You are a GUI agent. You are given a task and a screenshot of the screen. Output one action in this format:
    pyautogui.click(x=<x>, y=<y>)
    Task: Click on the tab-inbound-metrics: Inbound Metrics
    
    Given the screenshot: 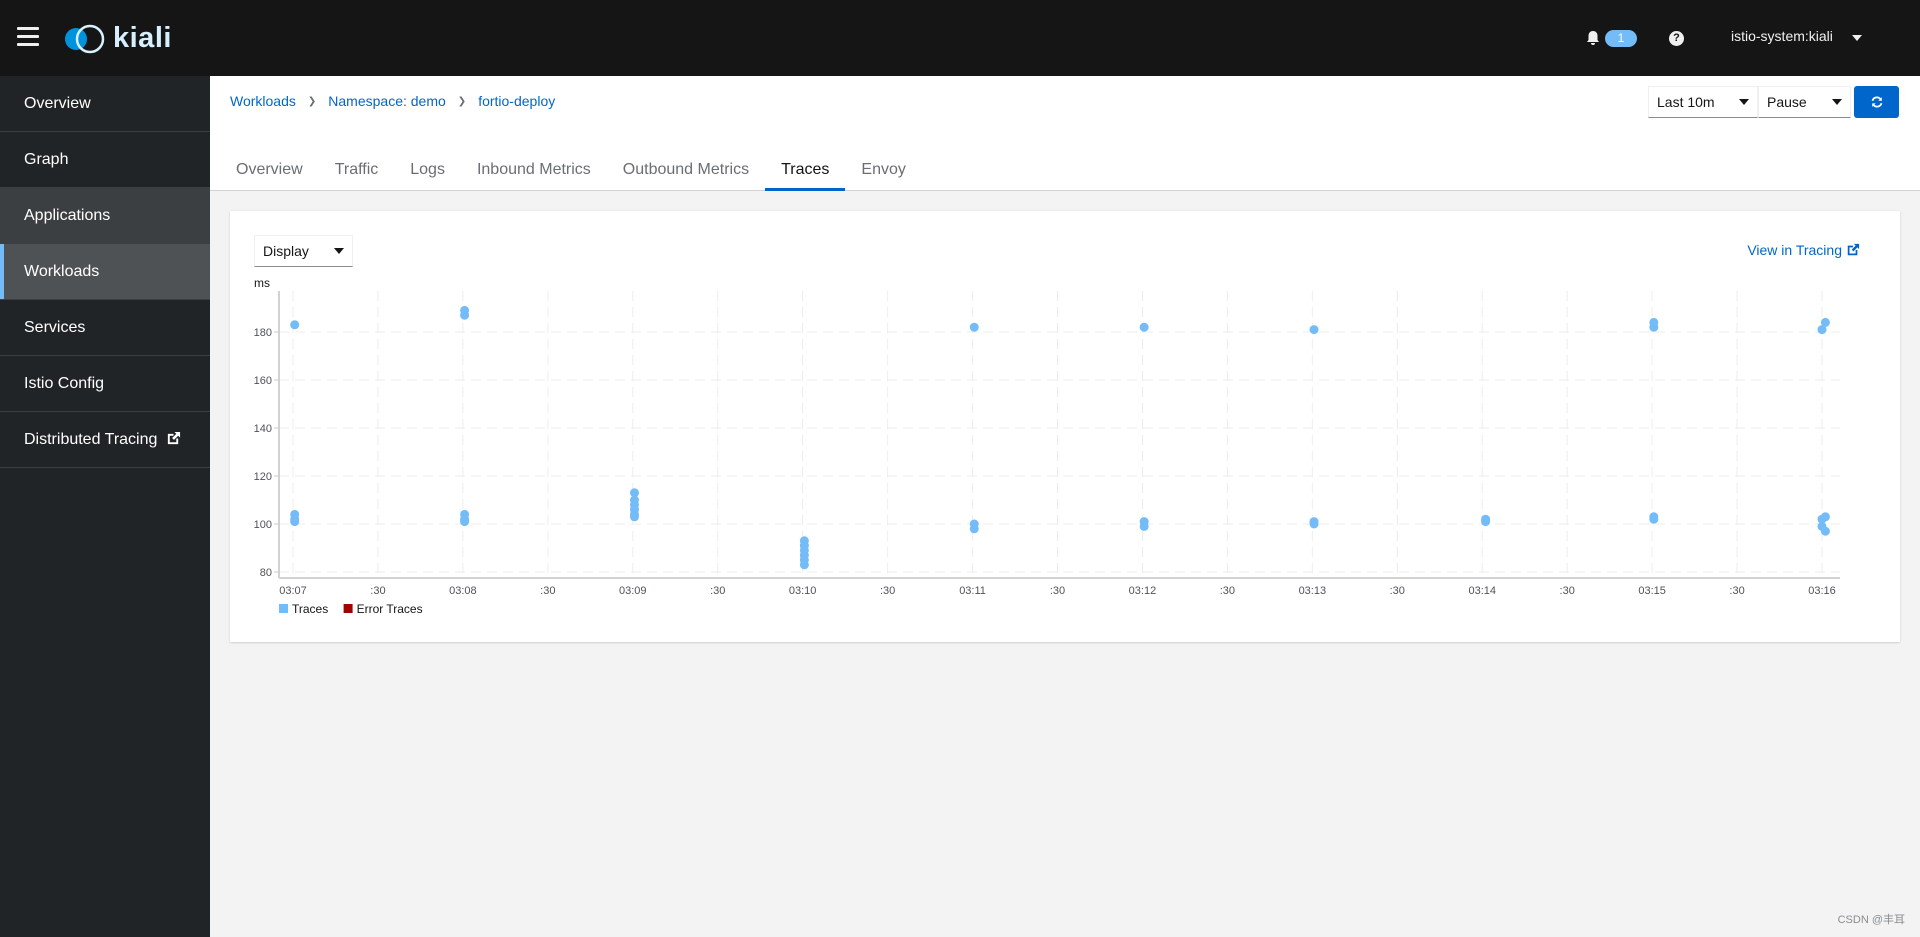 What is the action you would take?
    pyautogui.click(x=534, y=170)
    